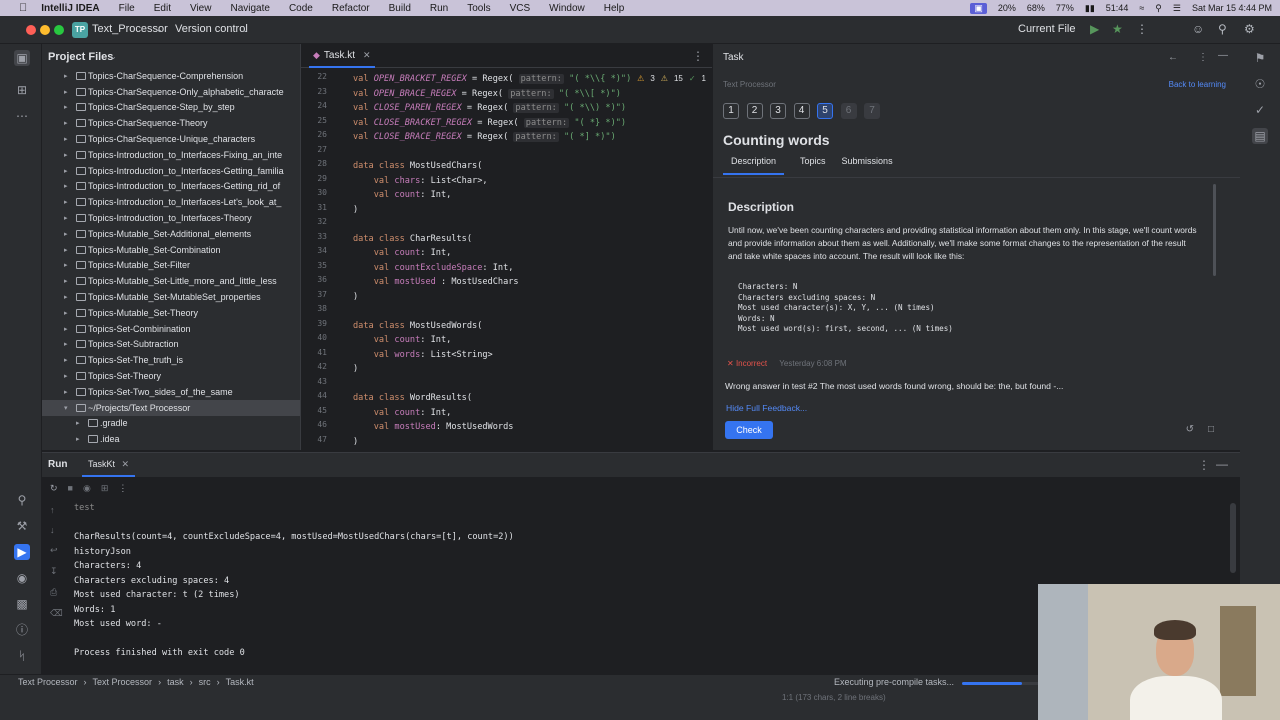  What do you see at coordinates (127, 8) in the screenshot?
I see `menu-file: File` at bounding box center [127, 8].